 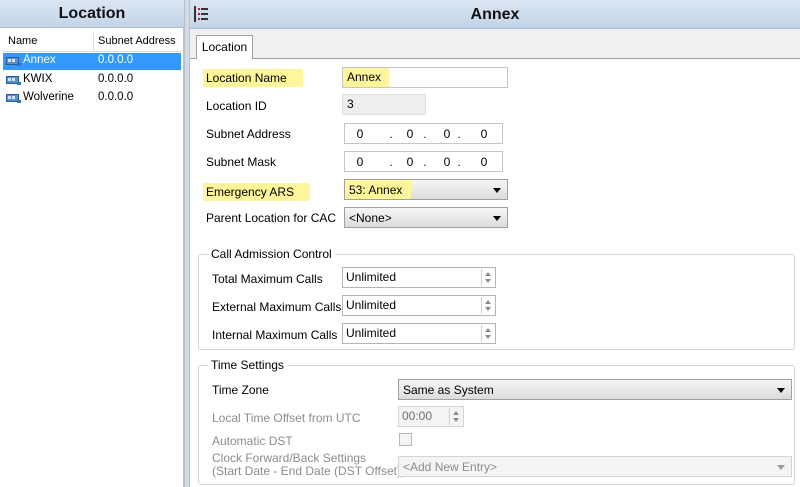 What do you see at coordinates (370, 218) in the screenshot?
I see `parent-location-value: <None>` at bounding box center [370, 218].